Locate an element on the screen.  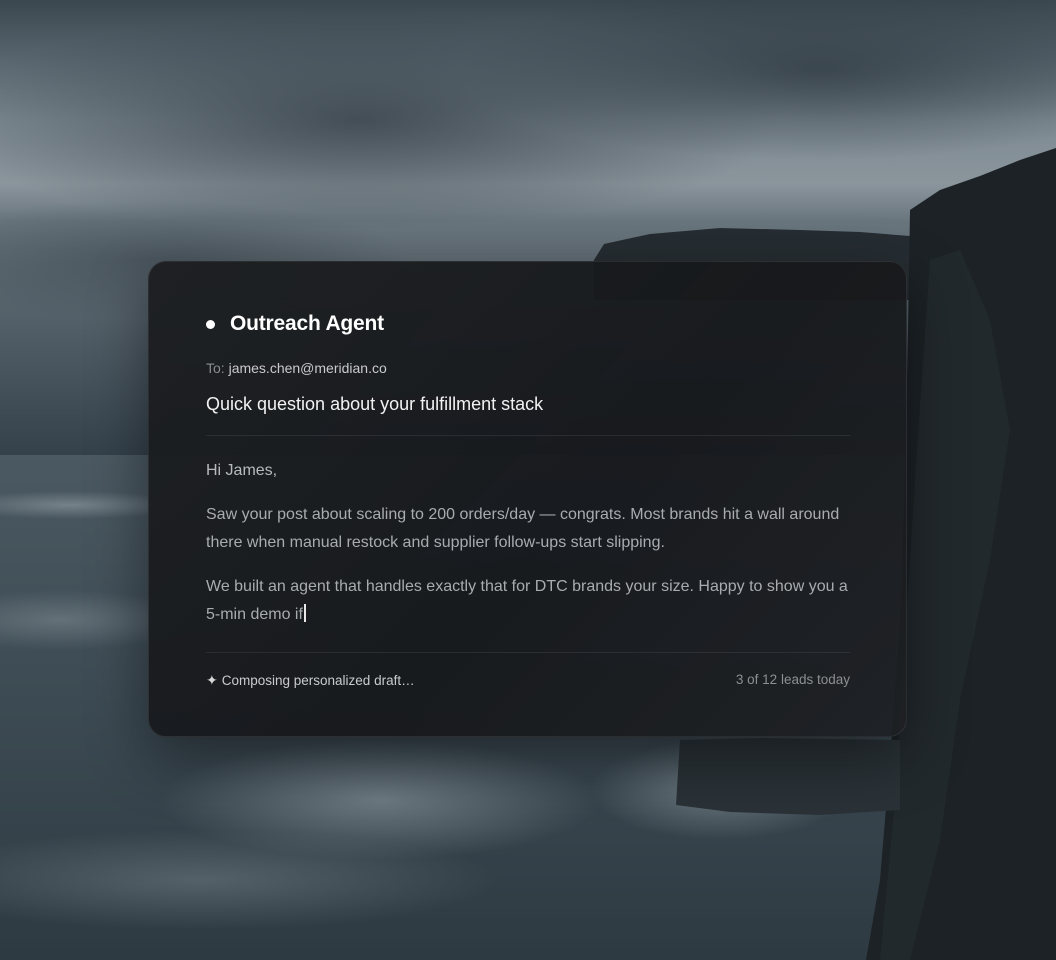
footer-divider is located at coordinates (528, 652).